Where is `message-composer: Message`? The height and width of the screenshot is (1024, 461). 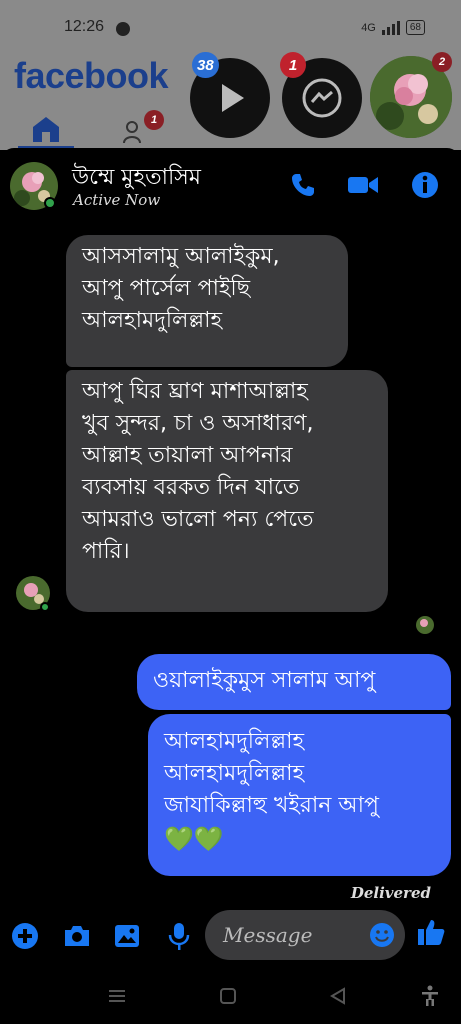
message-composer: Message is located at coordinates (230, 935).